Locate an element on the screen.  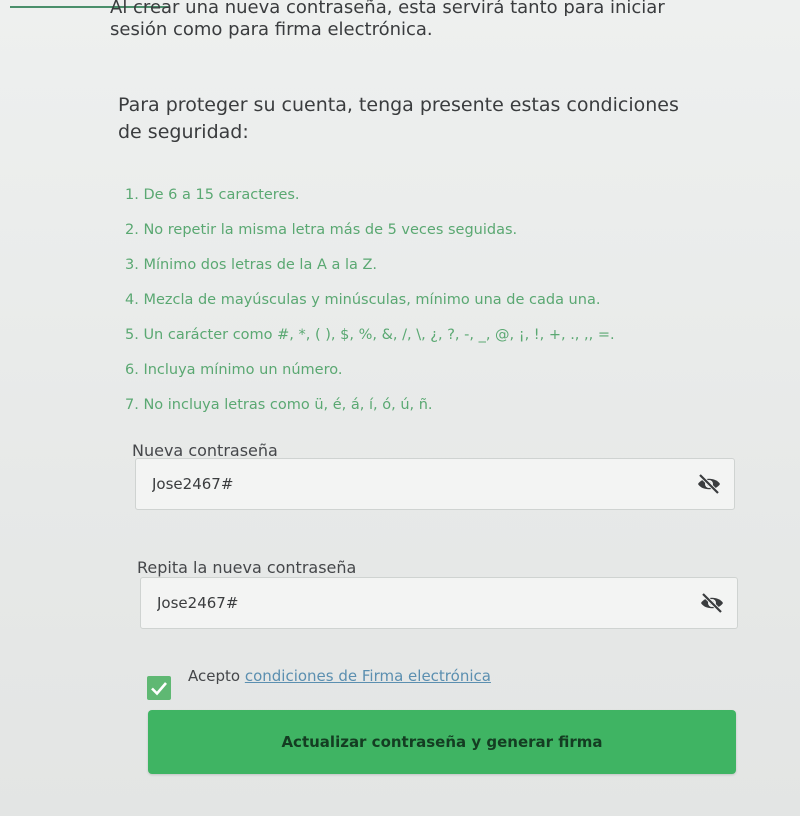
rule-item: 3. Mínimo dos letras de la A a la Z. is located at coordinates (251, 265).